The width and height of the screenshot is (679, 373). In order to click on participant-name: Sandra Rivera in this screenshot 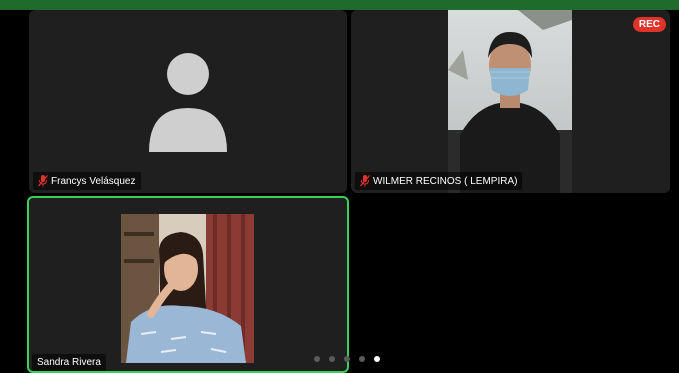, I will do `click(69, 362)`.